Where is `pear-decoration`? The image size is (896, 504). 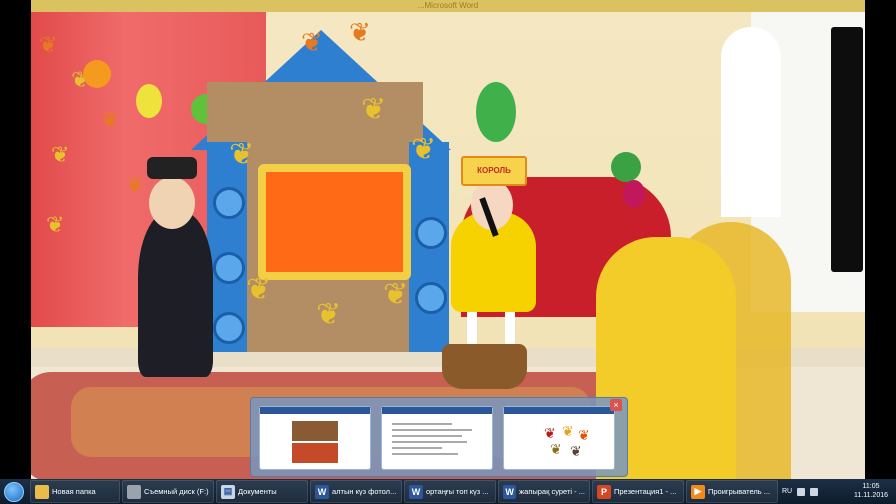
pear-decoration is located at coordinates (149, 101).